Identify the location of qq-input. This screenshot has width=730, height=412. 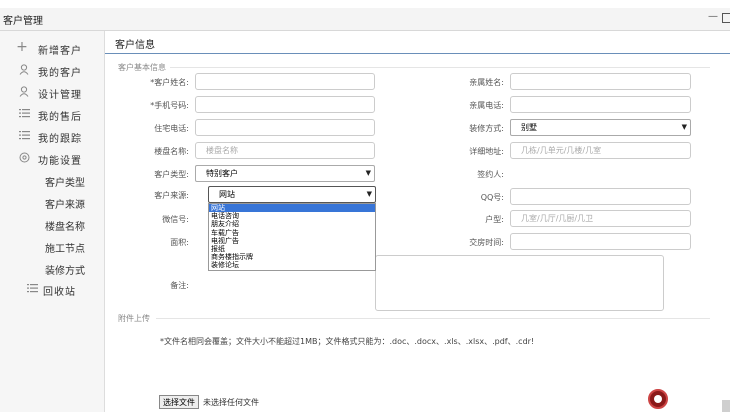
(600, 196).